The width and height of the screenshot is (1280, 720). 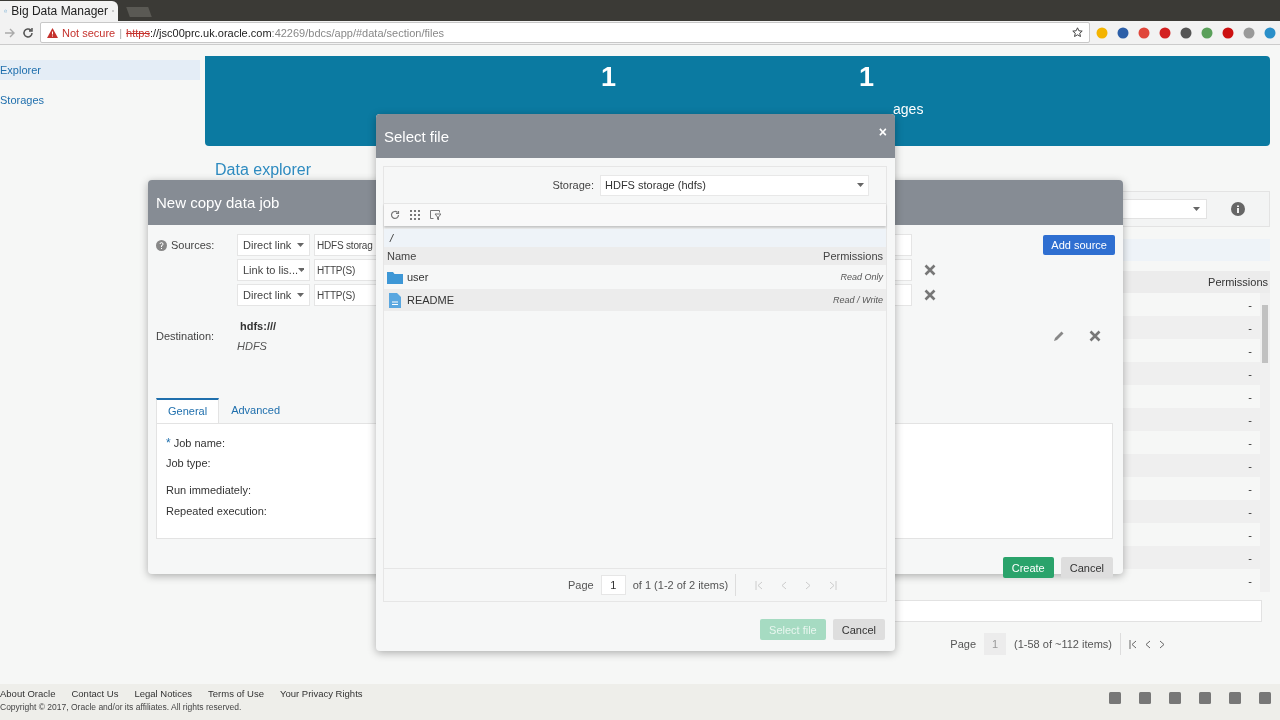 I want to click on field-label: Job type:, so click(x=188, y=463).